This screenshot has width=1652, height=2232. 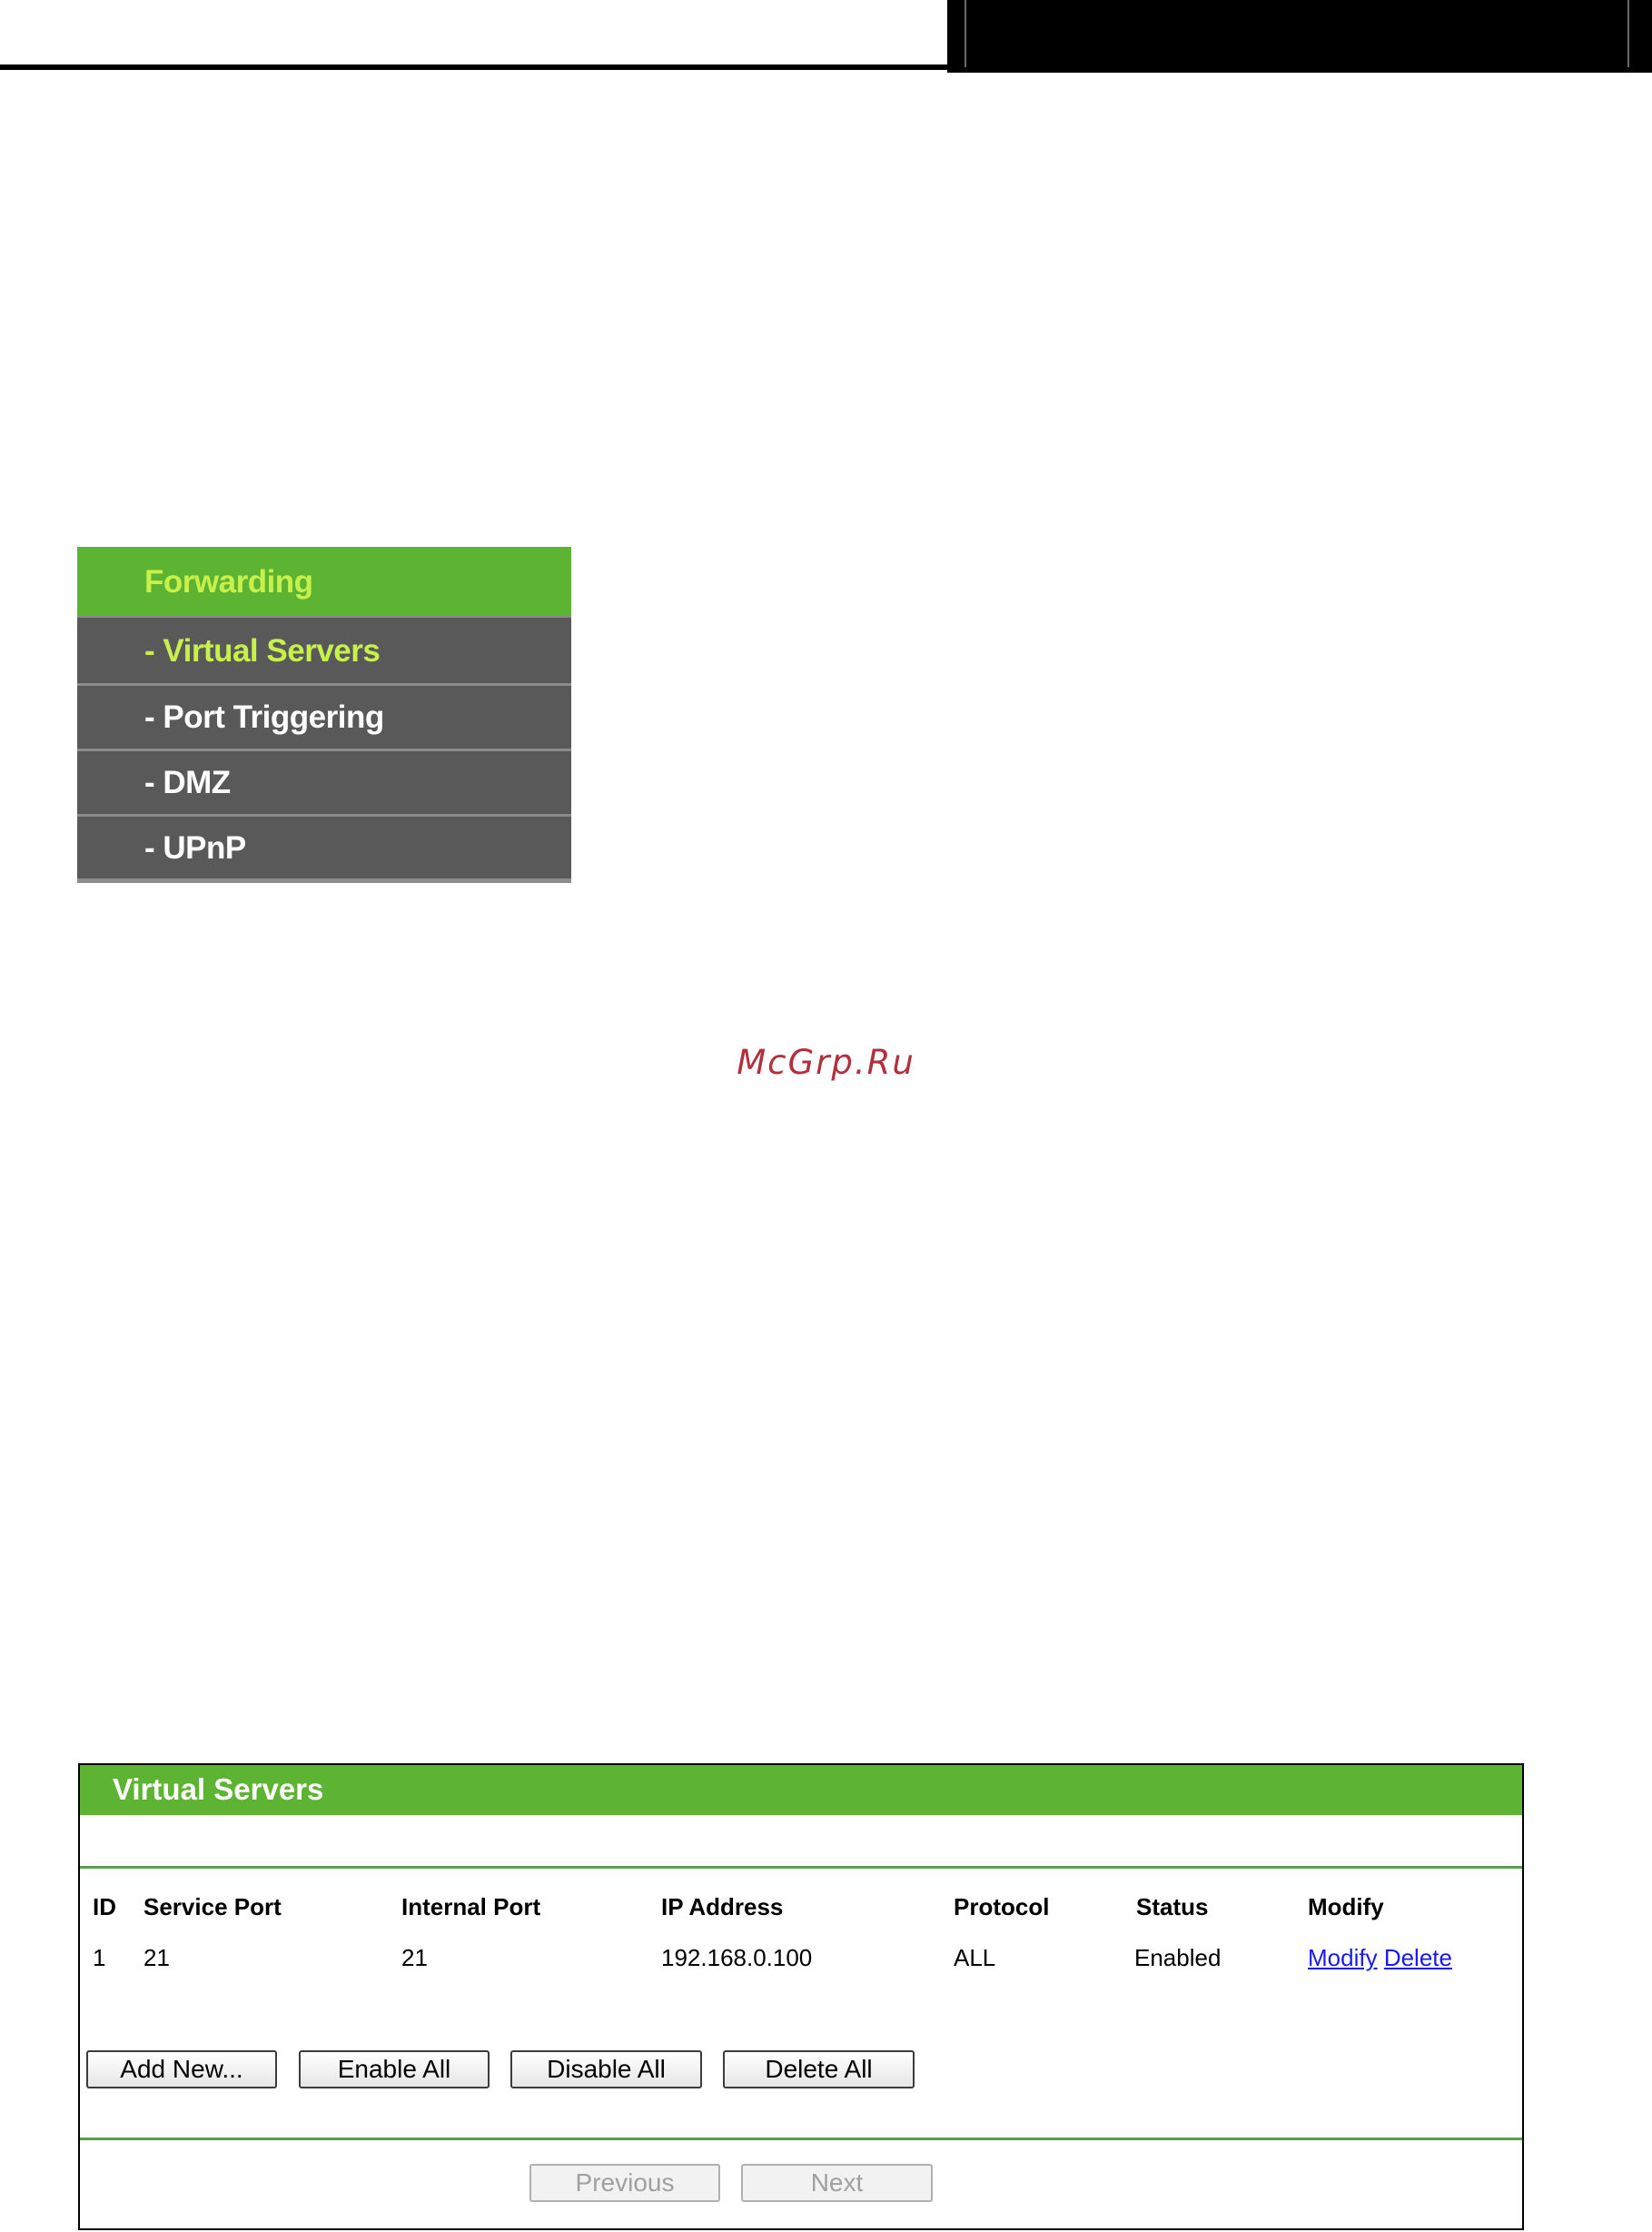 I want to click on panel-title: Virtual Servers, so click(x=801, y=1790).